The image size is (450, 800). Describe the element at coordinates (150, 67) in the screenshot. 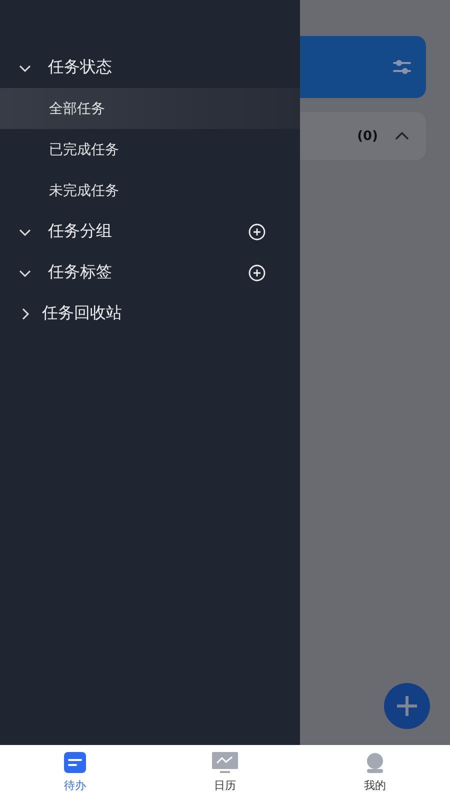

I see `drawer-section-header: 任务状态` at that location.